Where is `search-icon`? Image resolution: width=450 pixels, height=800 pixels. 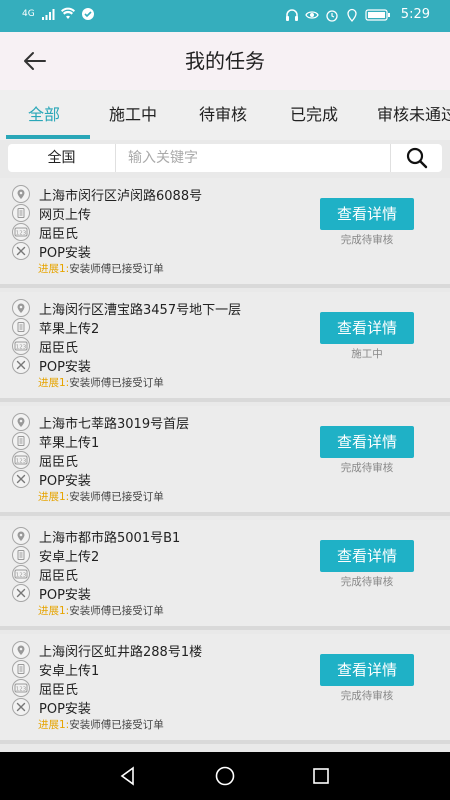 search-icon is located at coordinates (416, 158).